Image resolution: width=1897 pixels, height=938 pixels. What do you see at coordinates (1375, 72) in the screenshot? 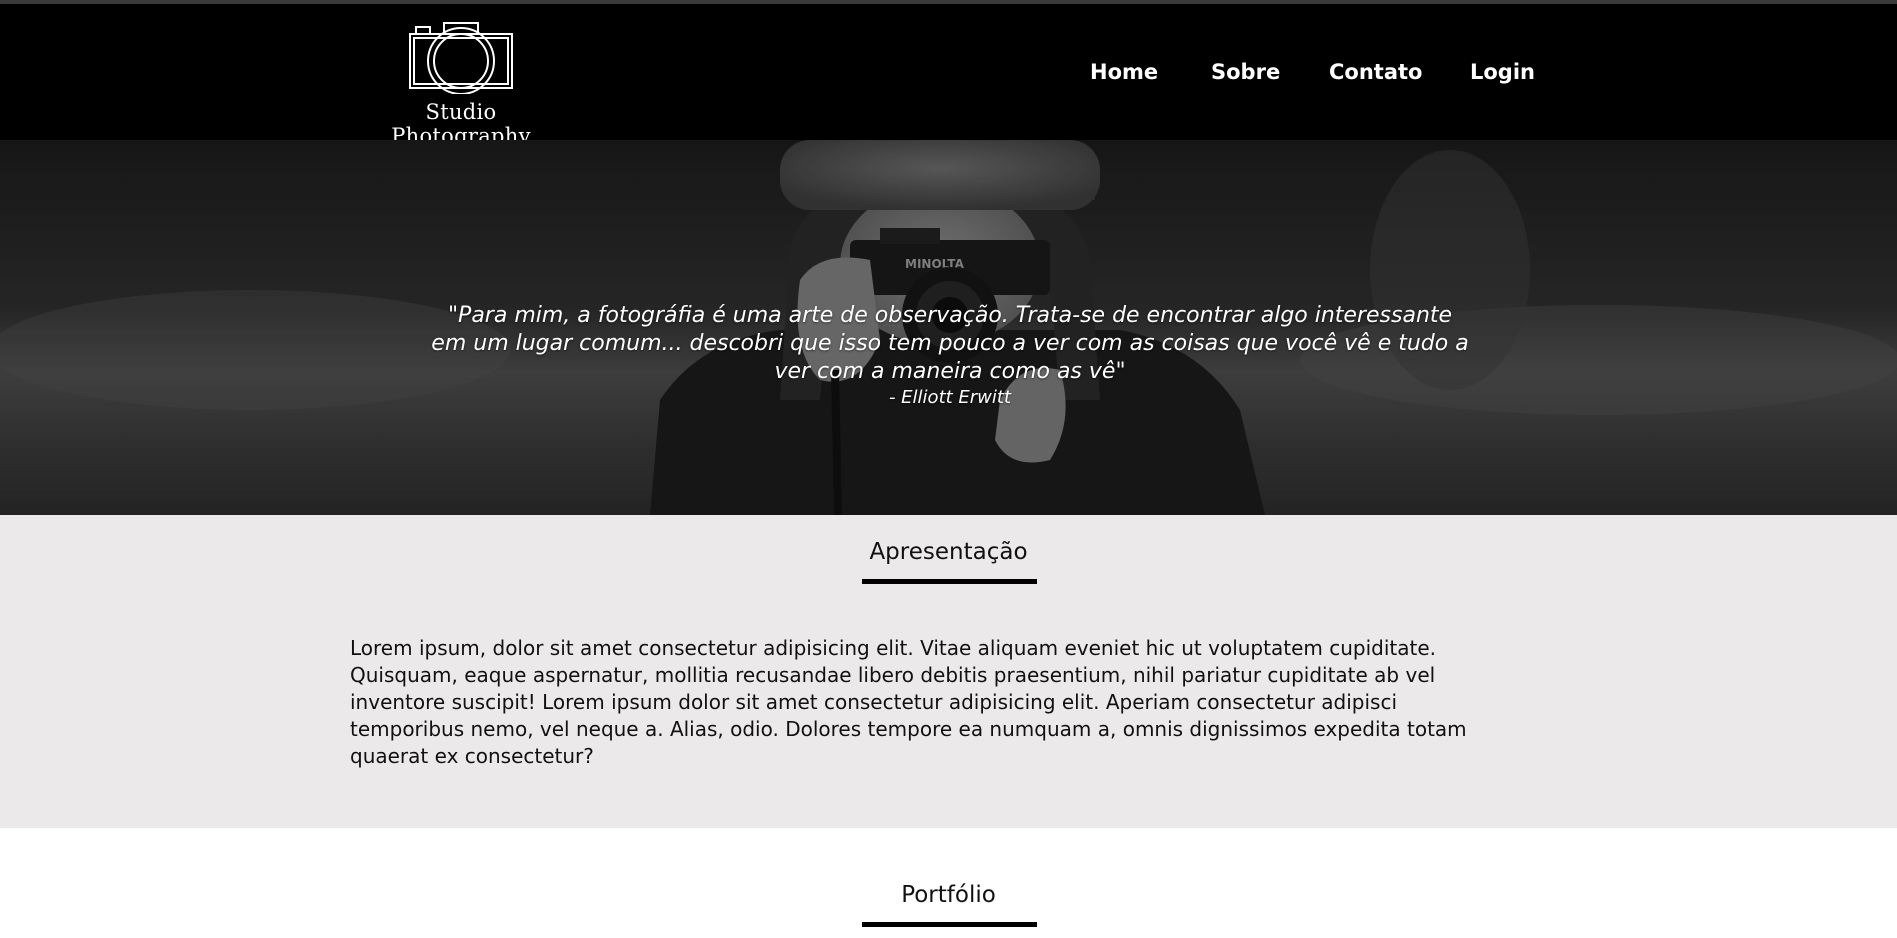
I see `nav-contato: Contato` at bounding box center [1375, 72].